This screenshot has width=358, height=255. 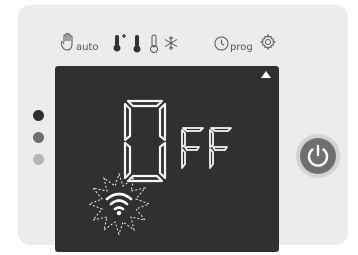 I want to click on power-button-face, so click(x=318, y=156).